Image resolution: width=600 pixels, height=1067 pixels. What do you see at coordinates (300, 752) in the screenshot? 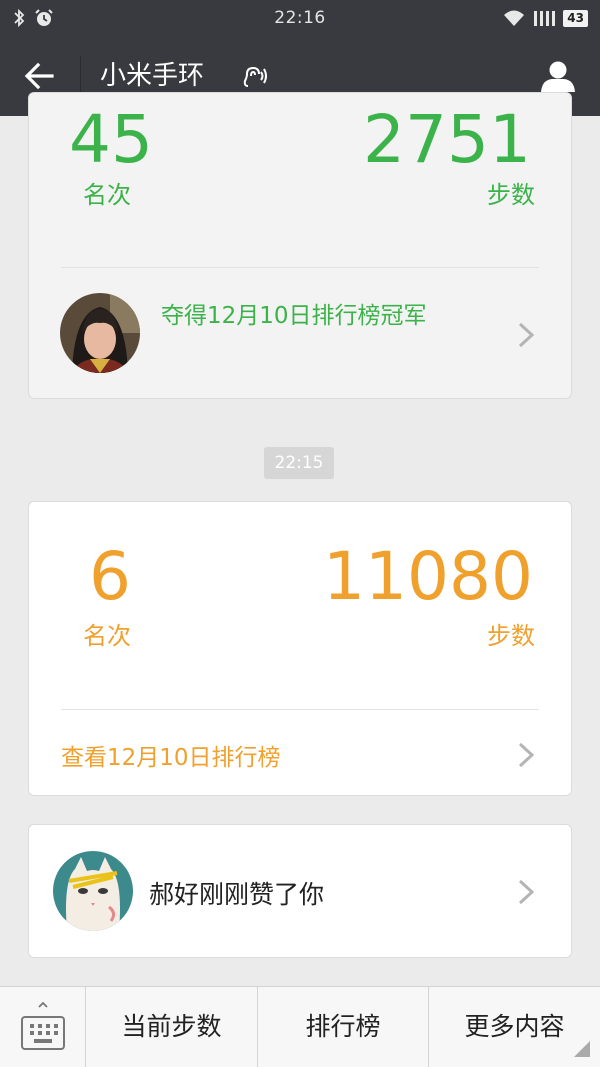
I see `view-leaderboard-link: 查看12月10日排行榜` at bounding box center [300, 752].